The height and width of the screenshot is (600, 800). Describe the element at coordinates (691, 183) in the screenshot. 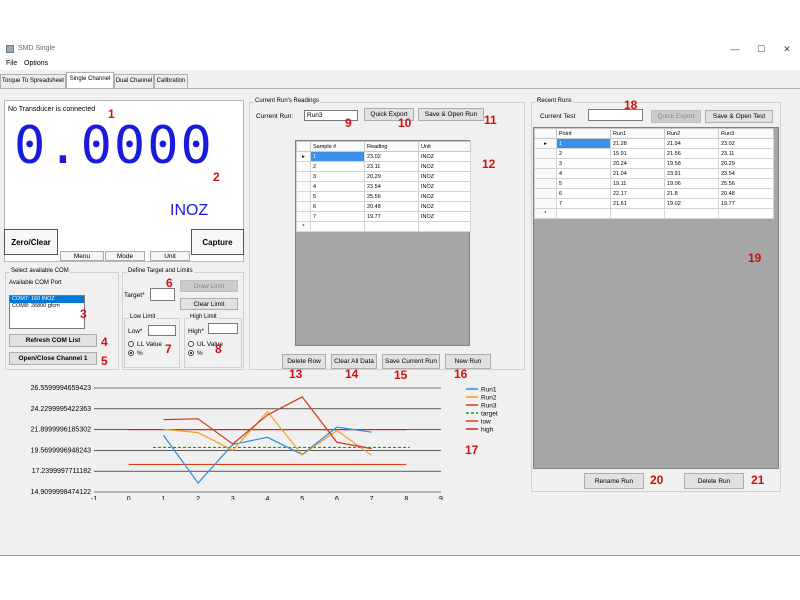

I see `cell: 19.06` at that location.